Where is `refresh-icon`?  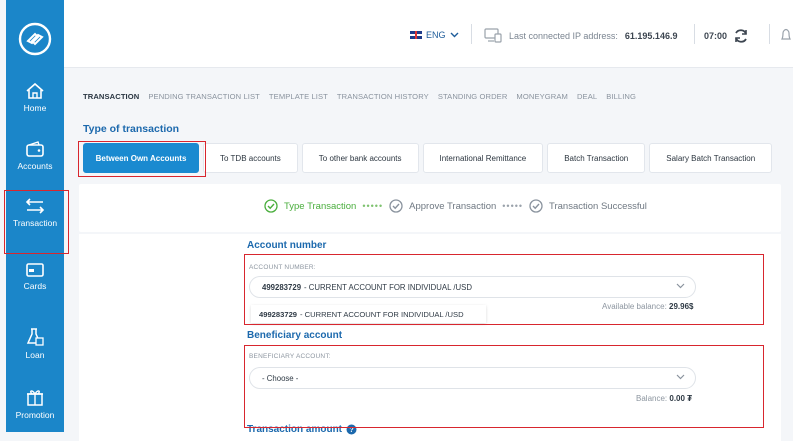
refresh-icon is located at coordinates (741, 36).